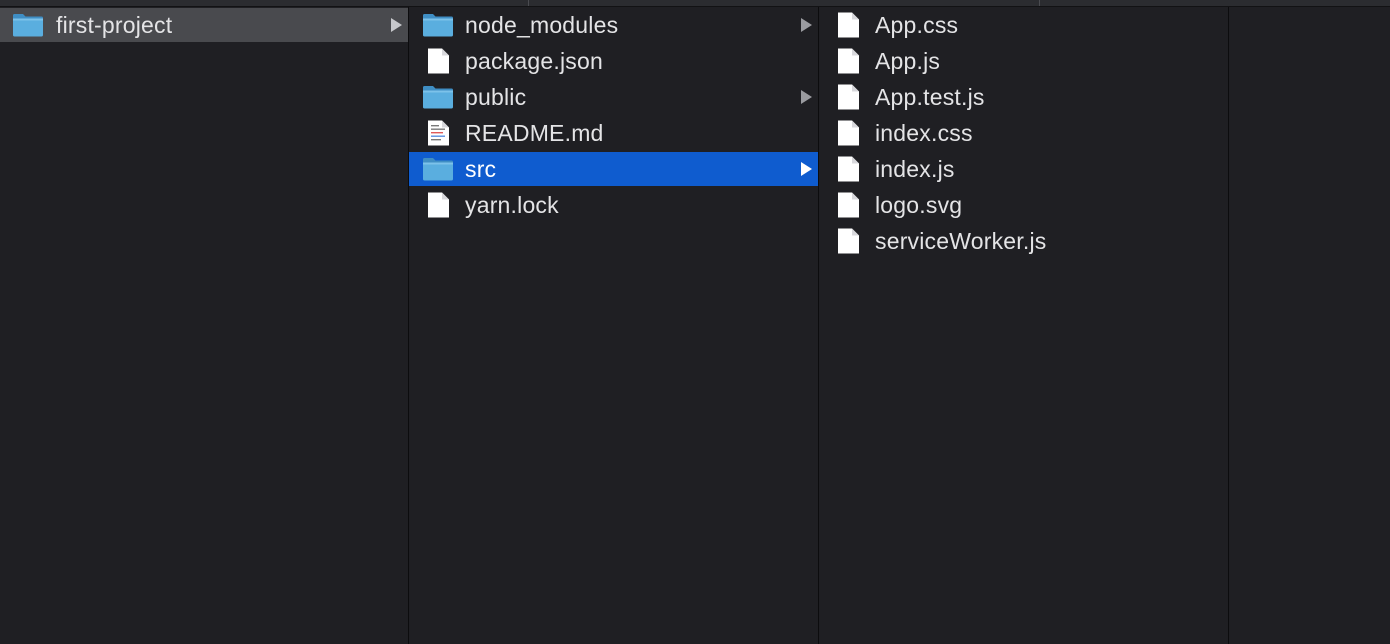  Describe the element at coordinates (961, 241) in the screenshot. I see `item-name: serviceWorker.js` at that location.